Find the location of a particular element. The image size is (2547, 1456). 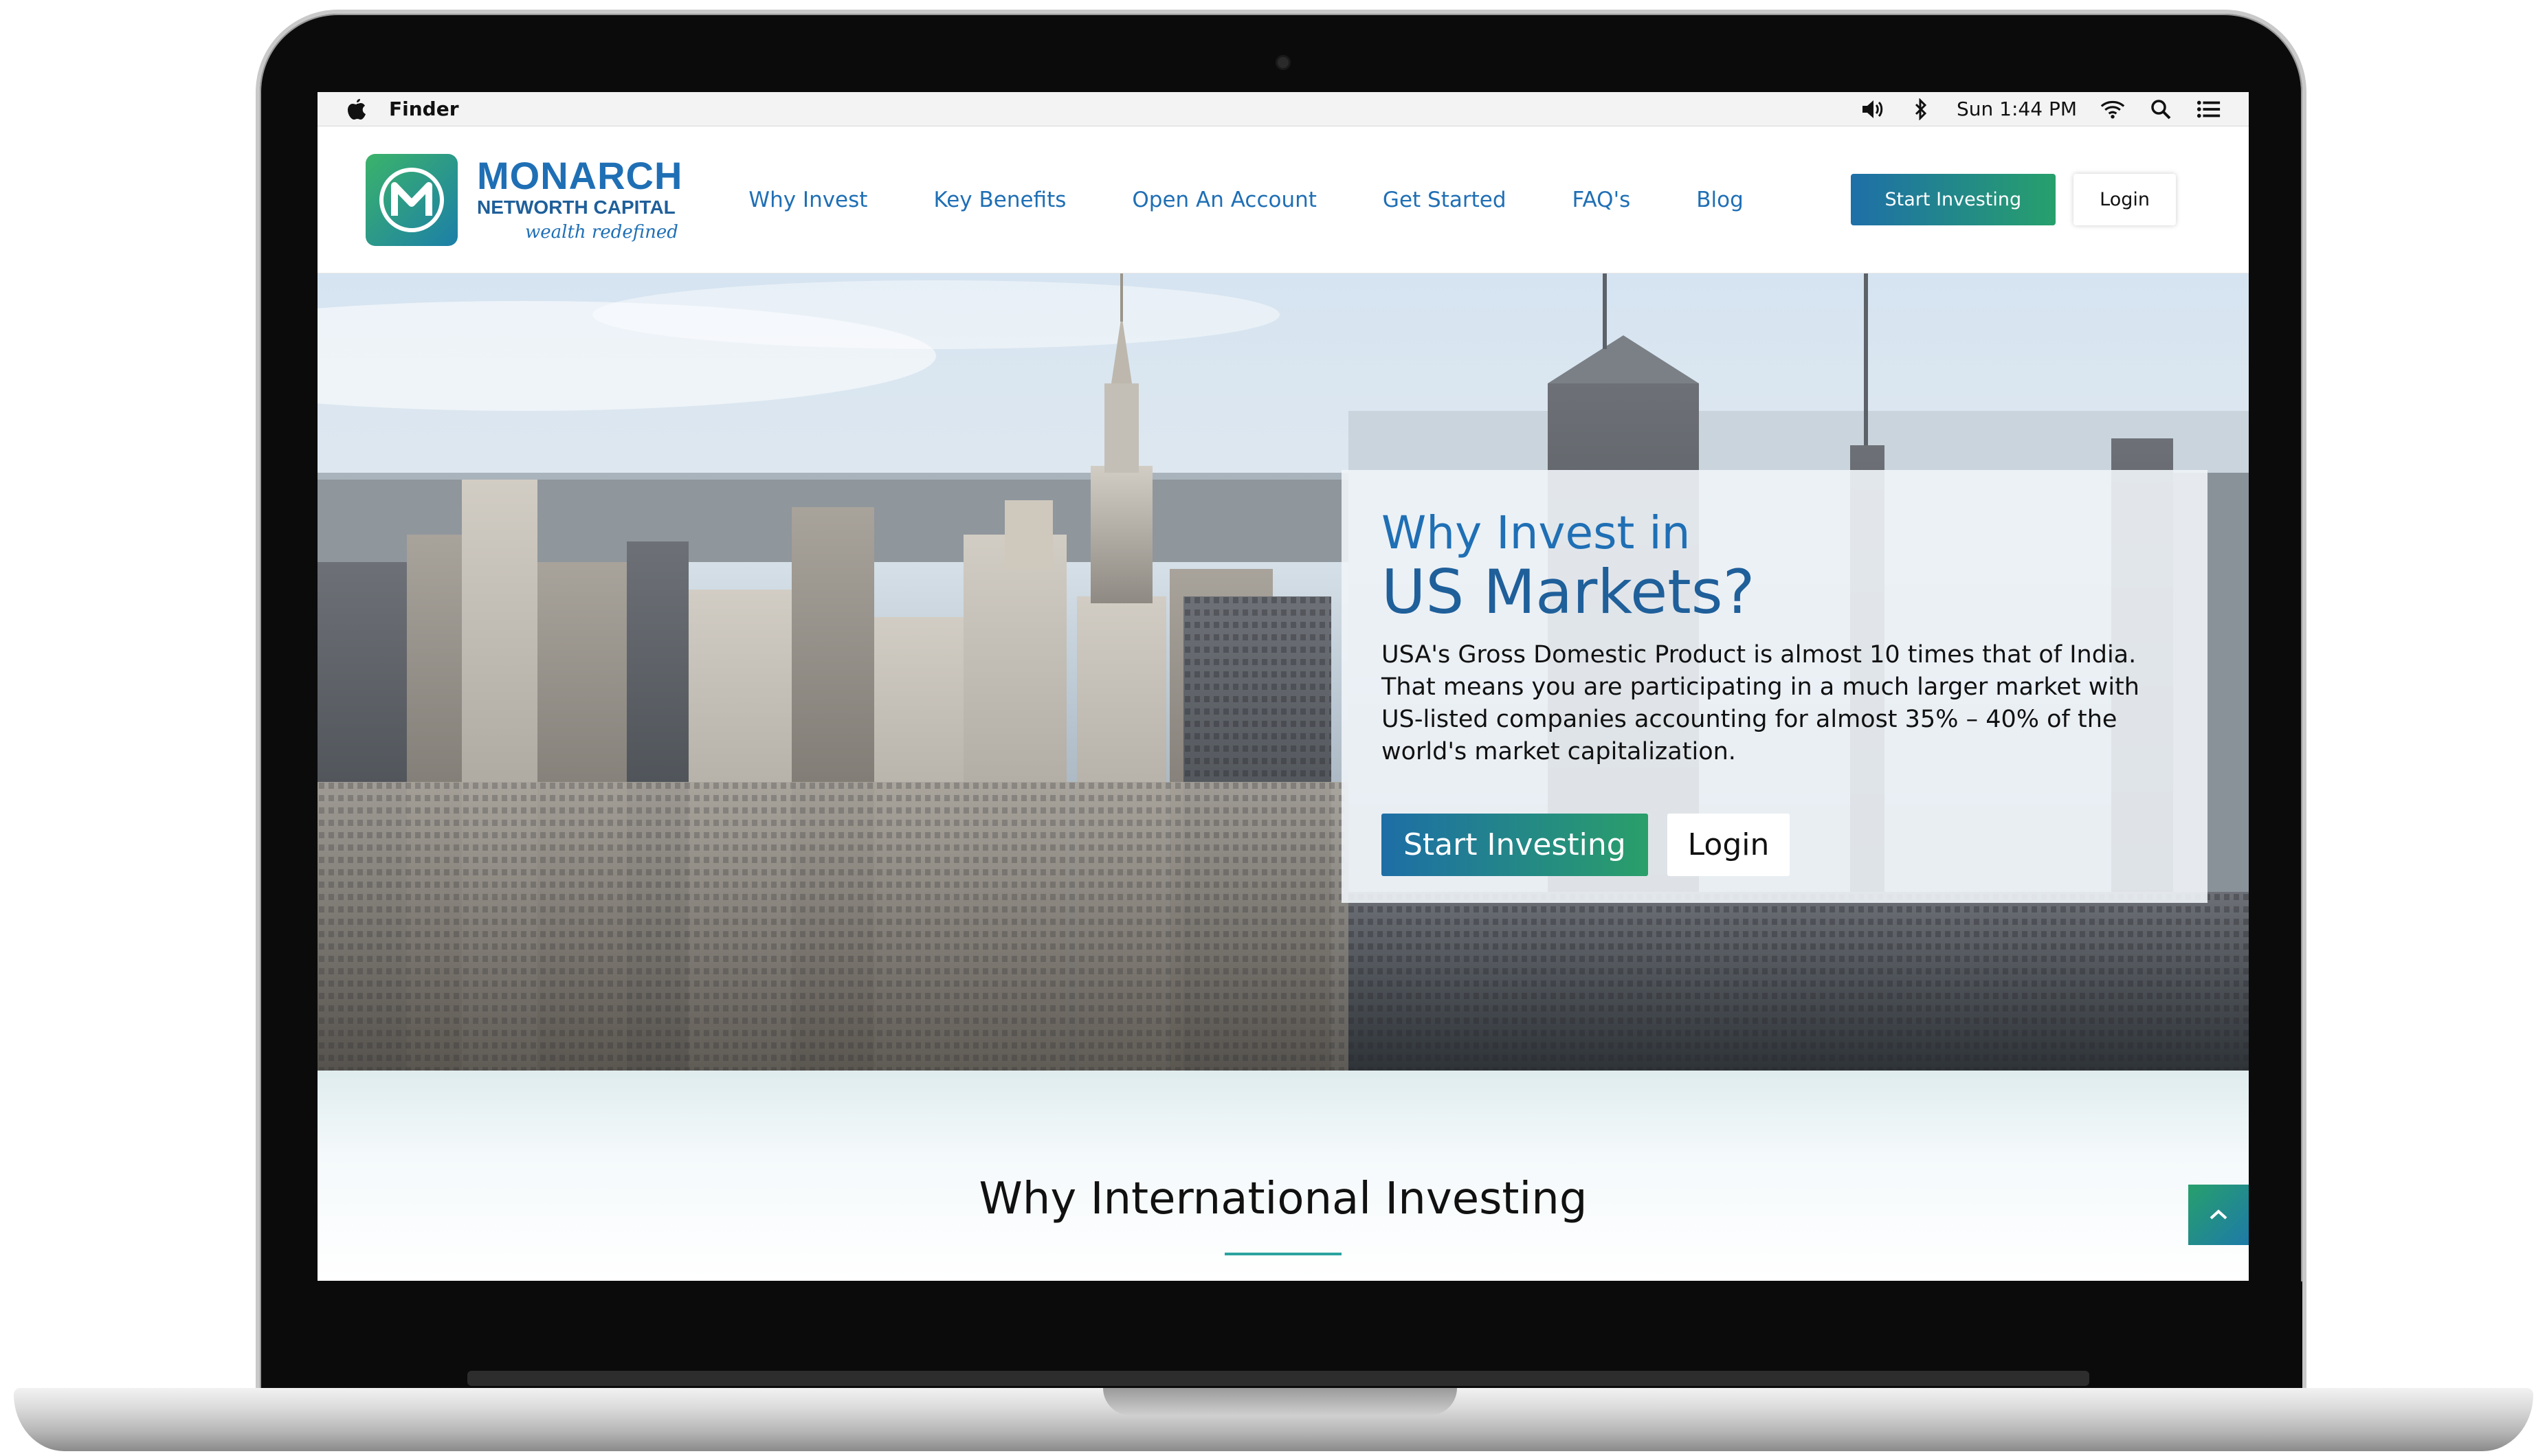

bezel-hinge is located at coordinates (1278, 1378).